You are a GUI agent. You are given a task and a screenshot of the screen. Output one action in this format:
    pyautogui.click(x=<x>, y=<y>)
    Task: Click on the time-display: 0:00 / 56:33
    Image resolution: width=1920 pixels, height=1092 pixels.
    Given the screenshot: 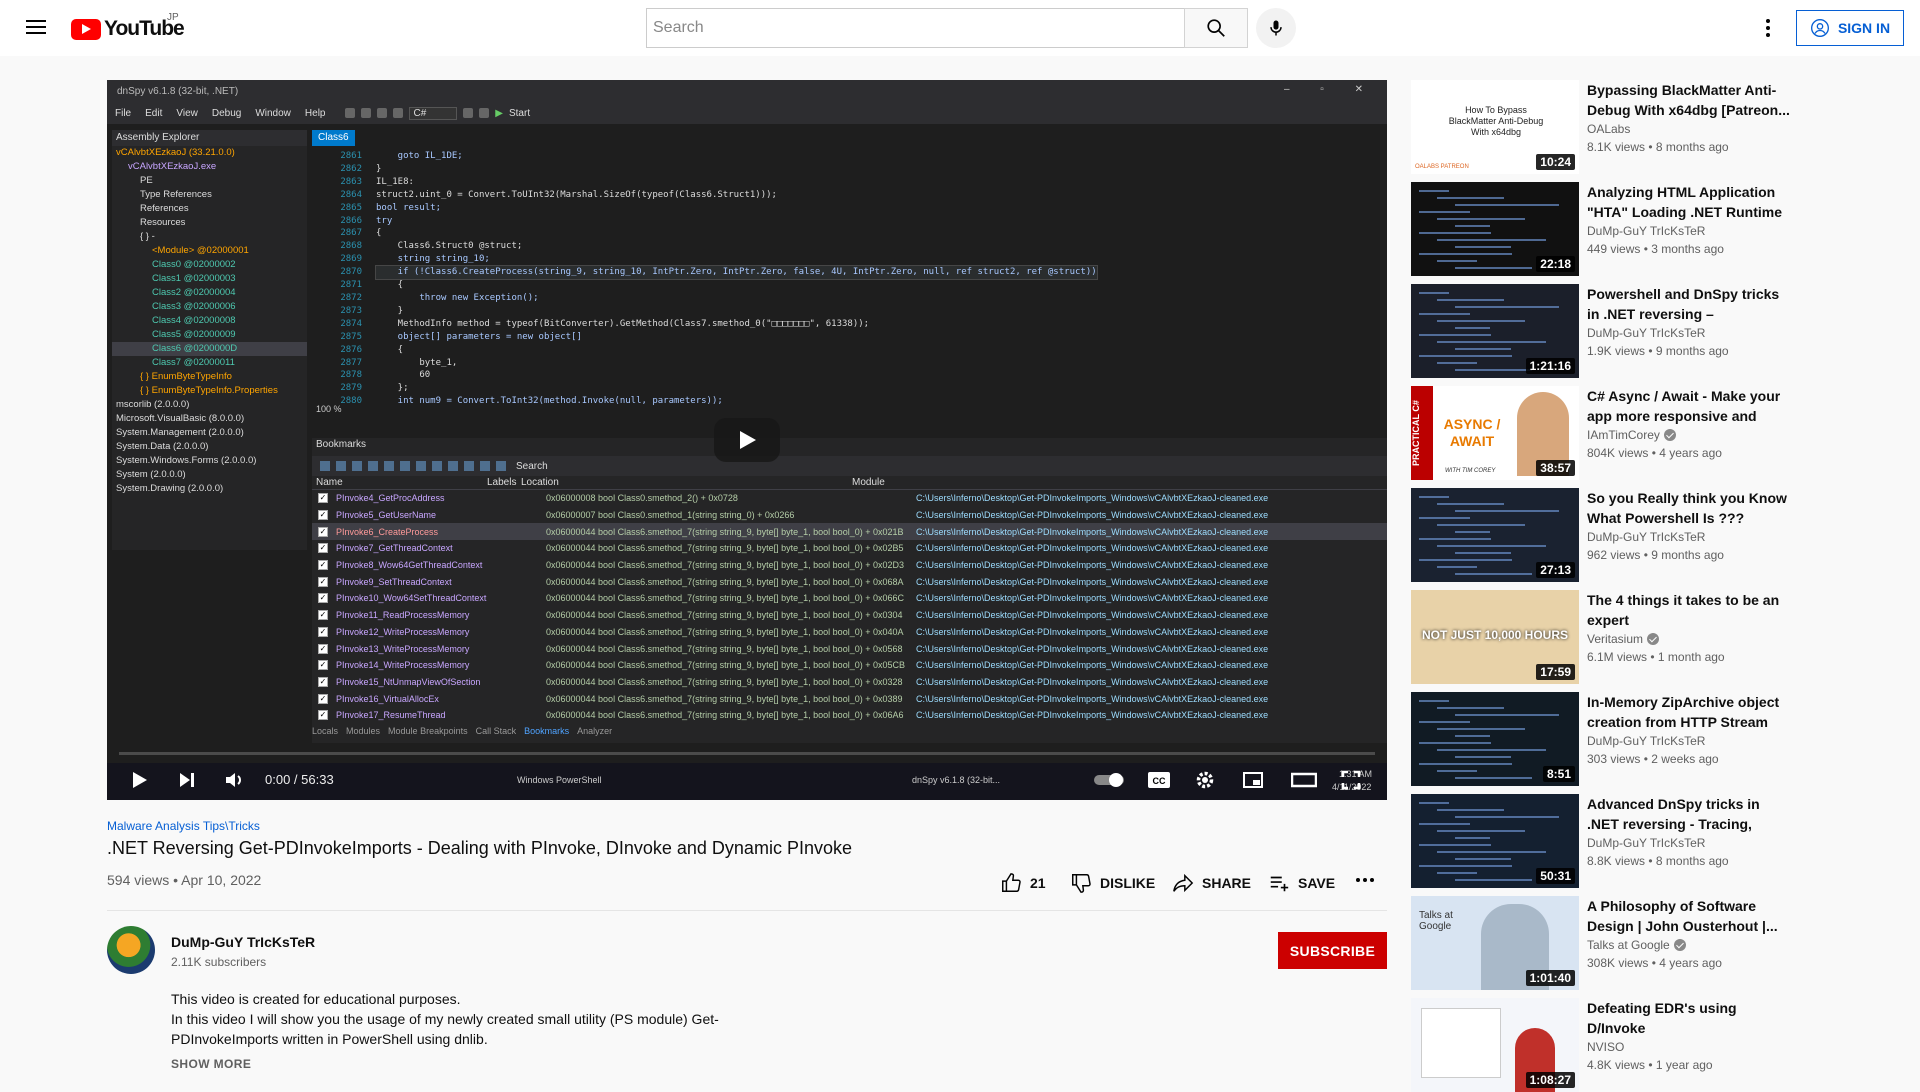 What is the action you would take?
    pyautogui.click(x=299, y=779)
    